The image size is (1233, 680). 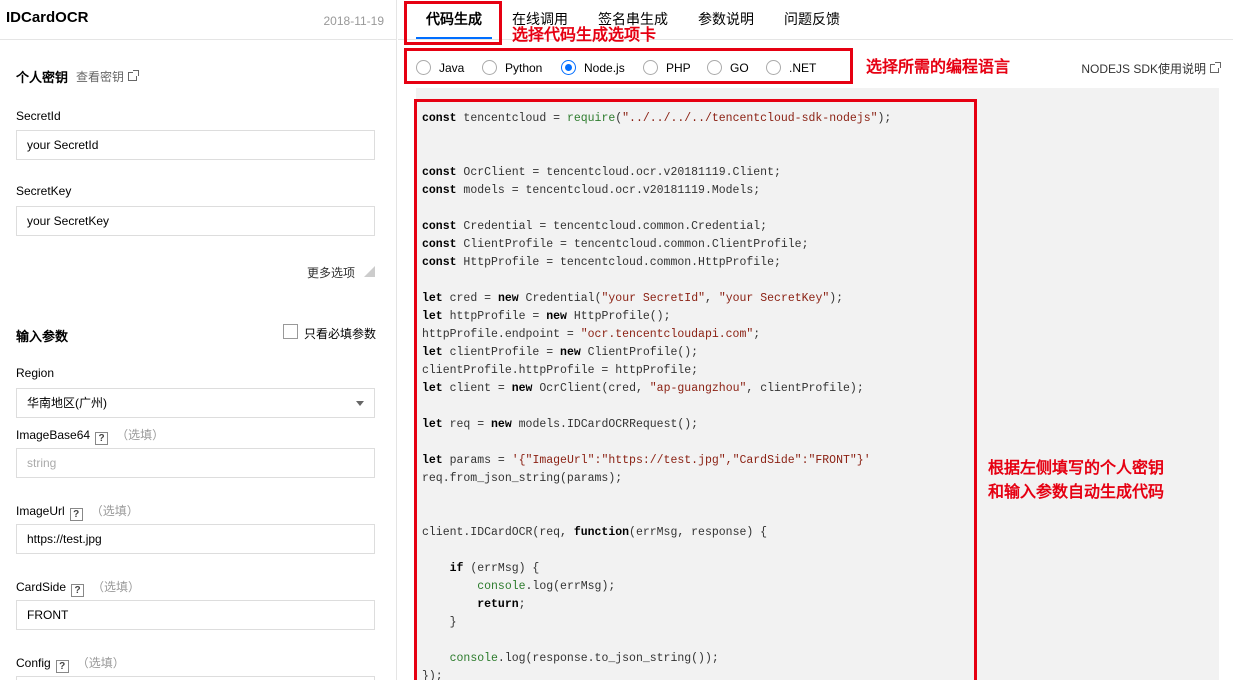 I want to click on config-input, so click(x=195, y=678).